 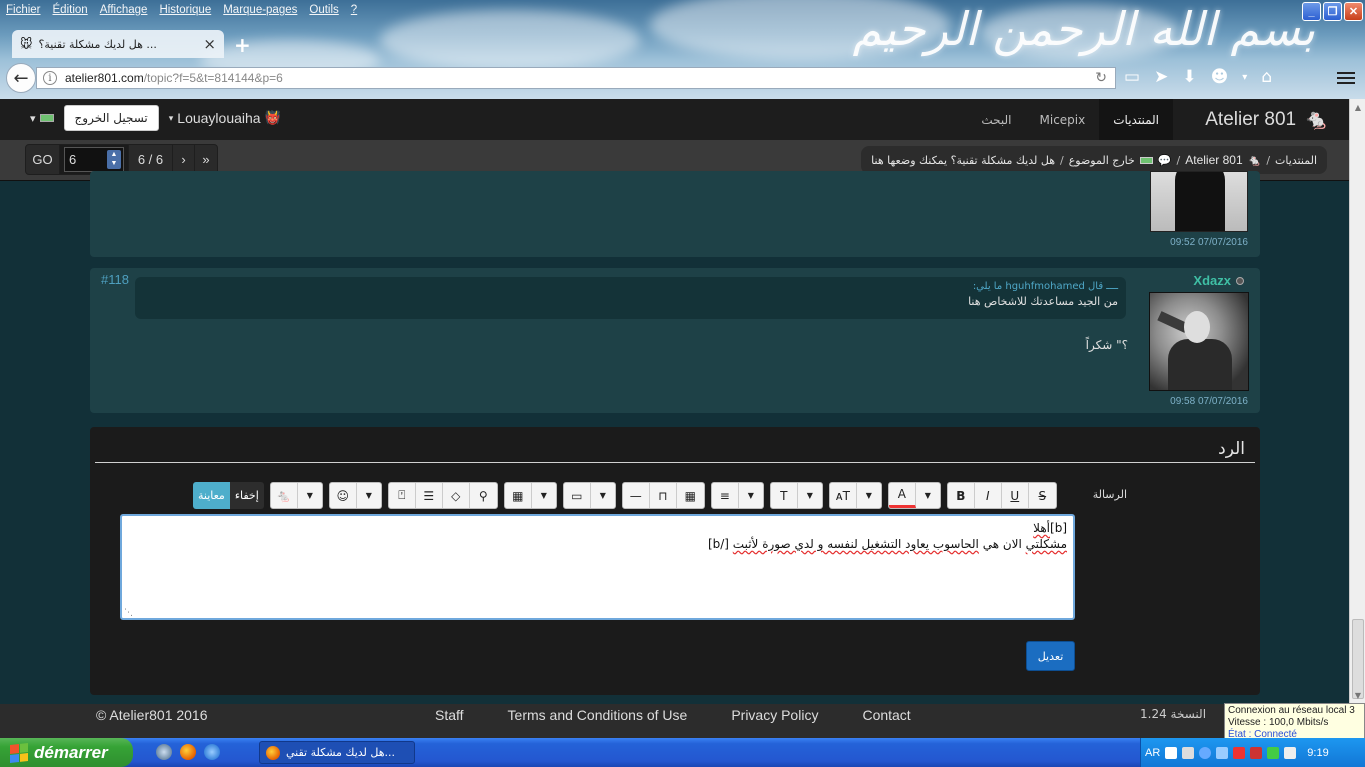 What do you see at coordinates (50, 78) in the screenshot?
I see `info-icon: i` at bounding box center [50, 78].